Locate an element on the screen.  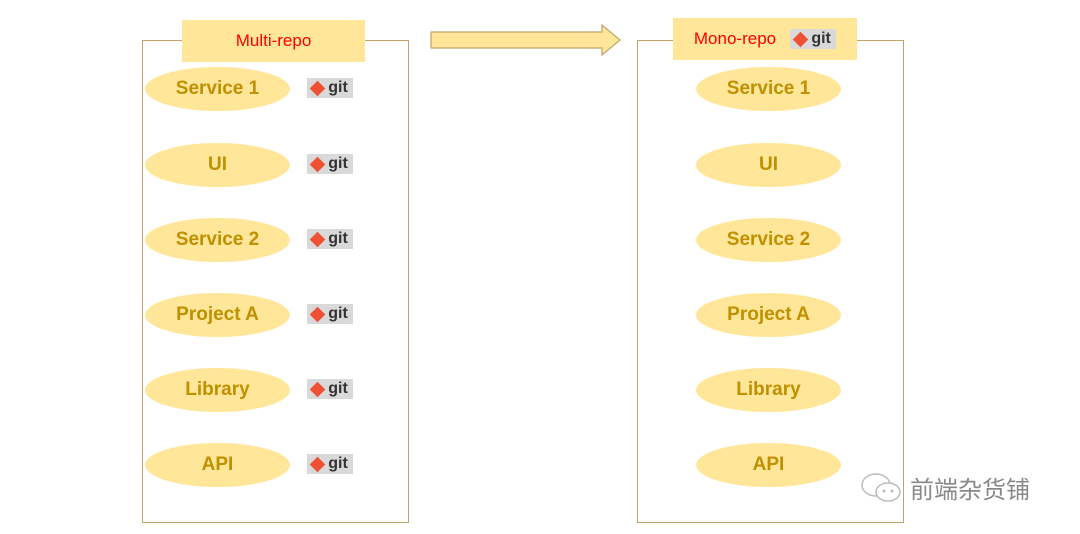
multi-repo-node: Project A is located at coordinates (217, 315).